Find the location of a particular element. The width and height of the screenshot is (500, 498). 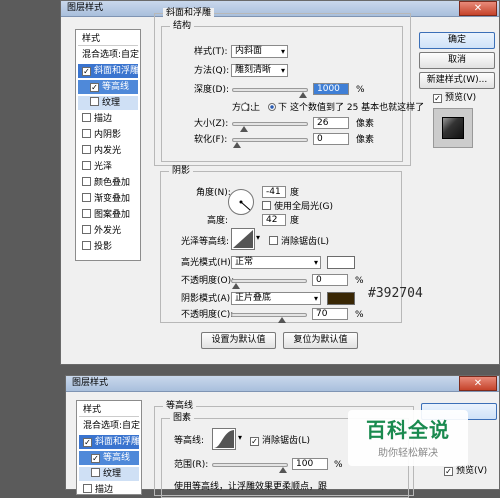

sidebar-item: 投影 is located at coordinates (108, 247).